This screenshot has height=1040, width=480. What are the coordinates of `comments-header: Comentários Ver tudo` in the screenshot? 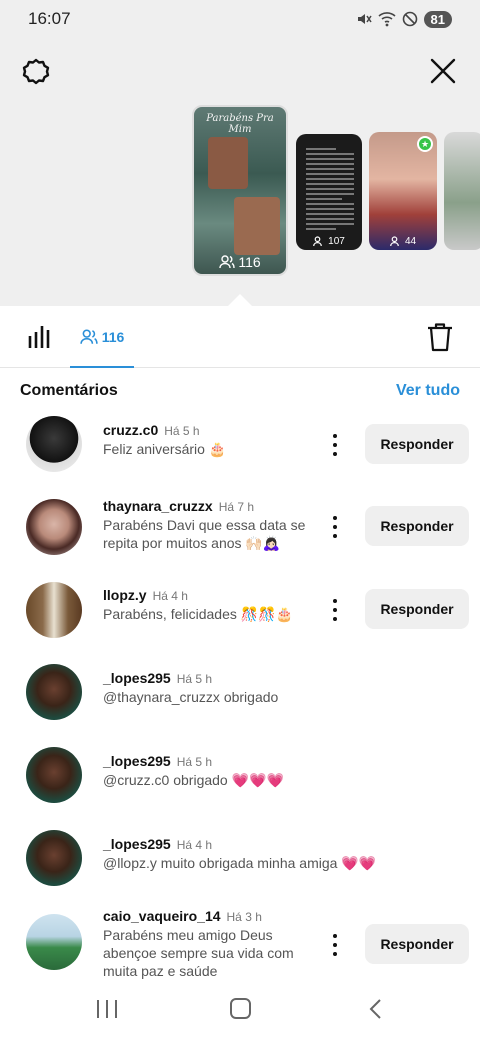 It's located at (240, 391).